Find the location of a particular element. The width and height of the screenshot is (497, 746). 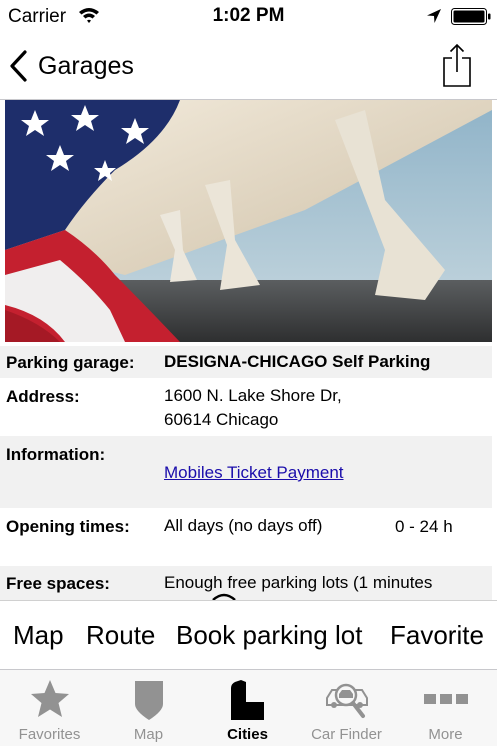

information-row: Information: Mobiles Ticket Payment is located at coordinates (246, 472).